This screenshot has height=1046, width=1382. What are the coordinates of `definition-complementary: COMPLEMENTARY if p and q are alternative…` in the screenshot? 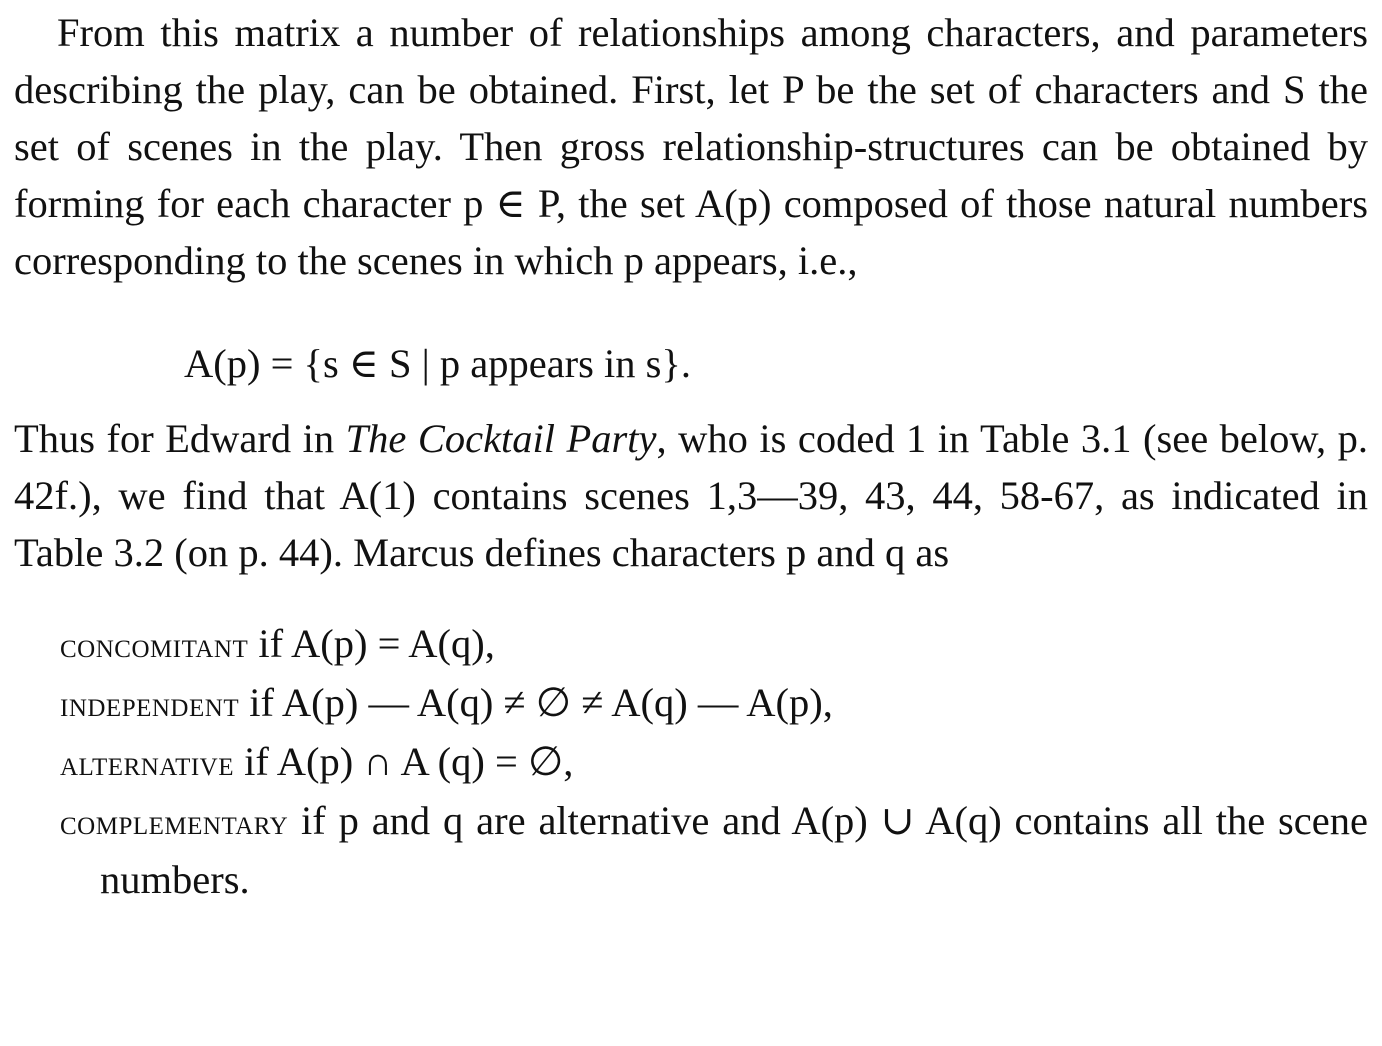 It's located at (714, 850).